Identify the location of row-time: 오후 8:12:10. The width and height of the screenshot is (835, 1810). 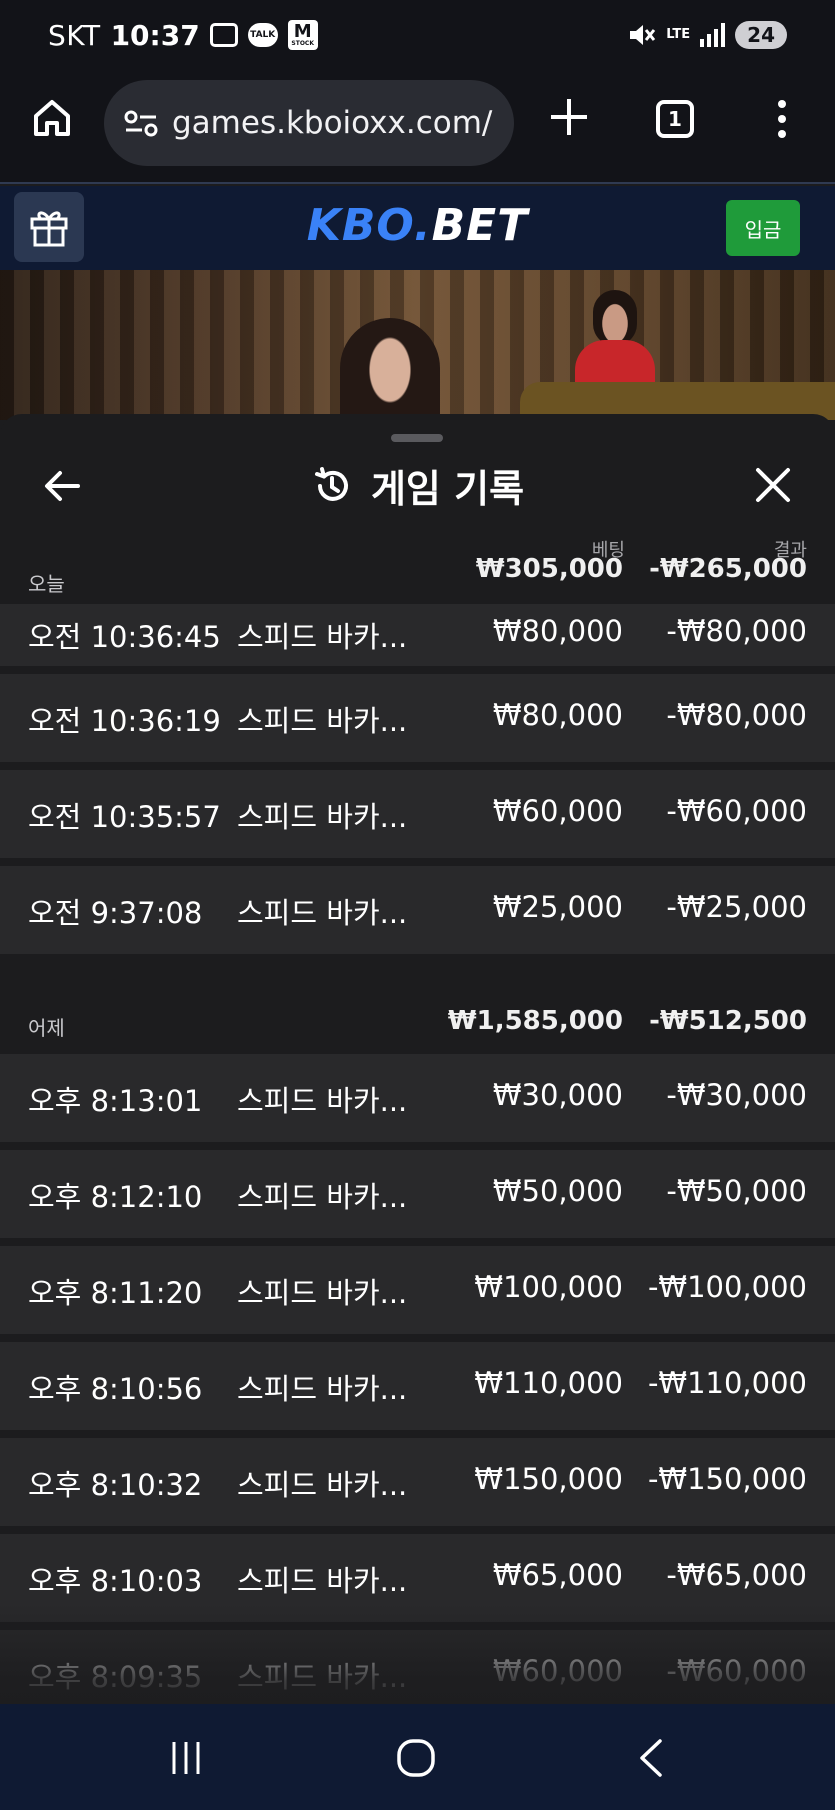
(115, 1197).